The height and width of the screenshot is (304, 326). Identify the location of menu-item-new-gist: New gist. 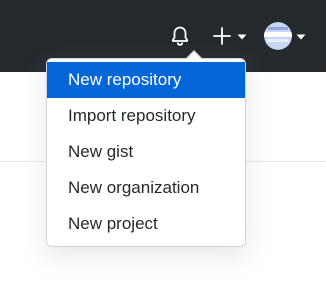
(146, 152).